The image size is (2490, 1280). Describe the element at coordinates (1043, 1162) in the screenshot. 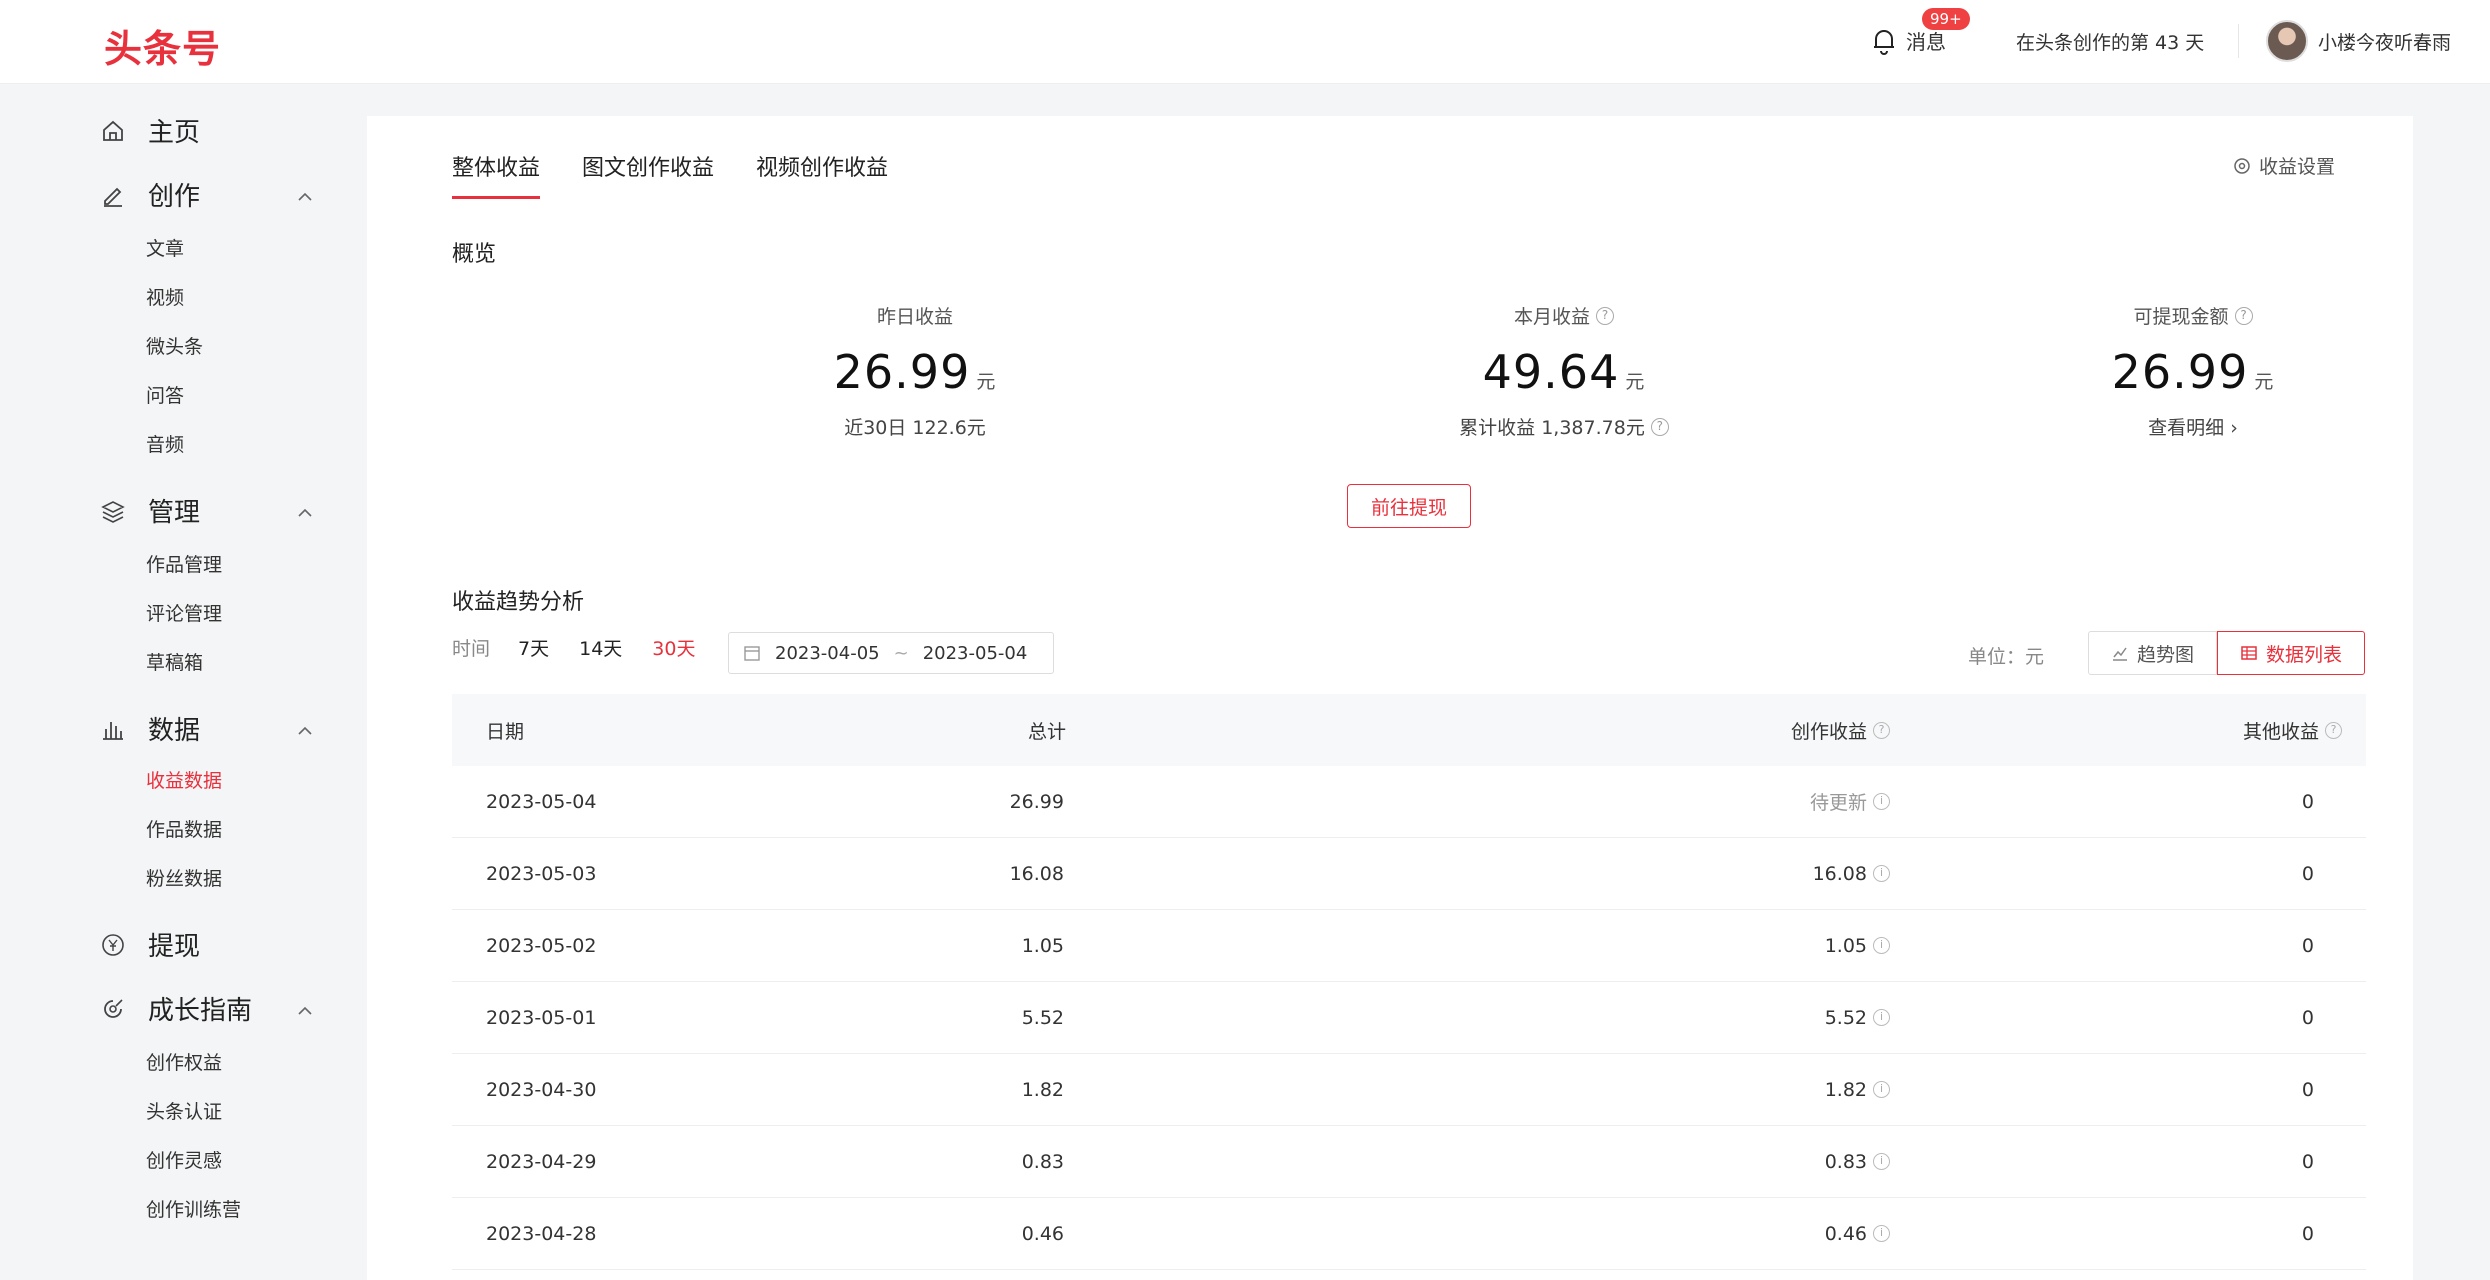

I see `cell-total: 0.83` at that location.